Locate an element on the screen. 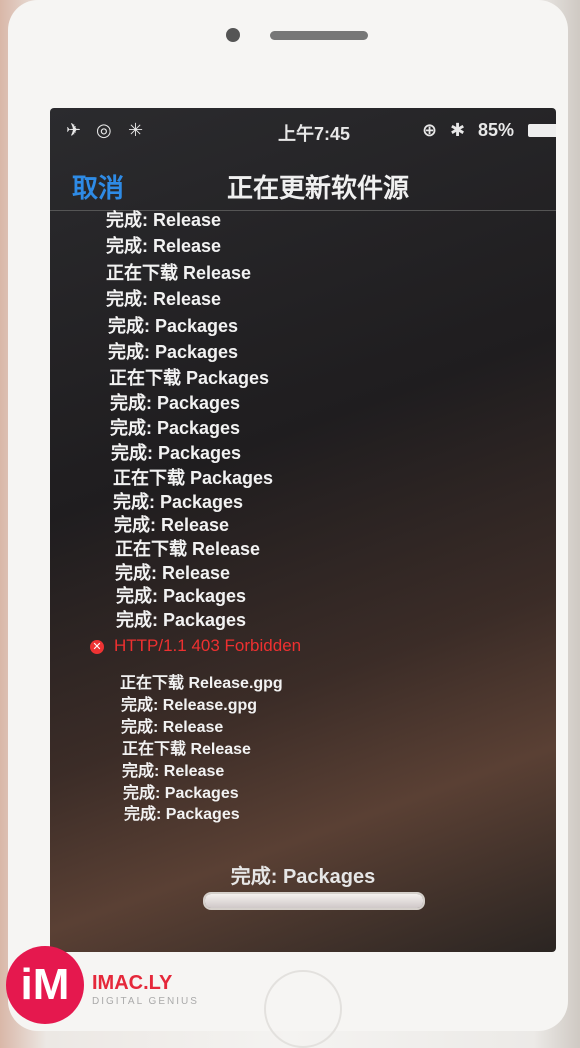 This screenshot has width=580, height=1048. watermark-tagline: DIGITAL GENIUS is located at coordinates (145, 1001).